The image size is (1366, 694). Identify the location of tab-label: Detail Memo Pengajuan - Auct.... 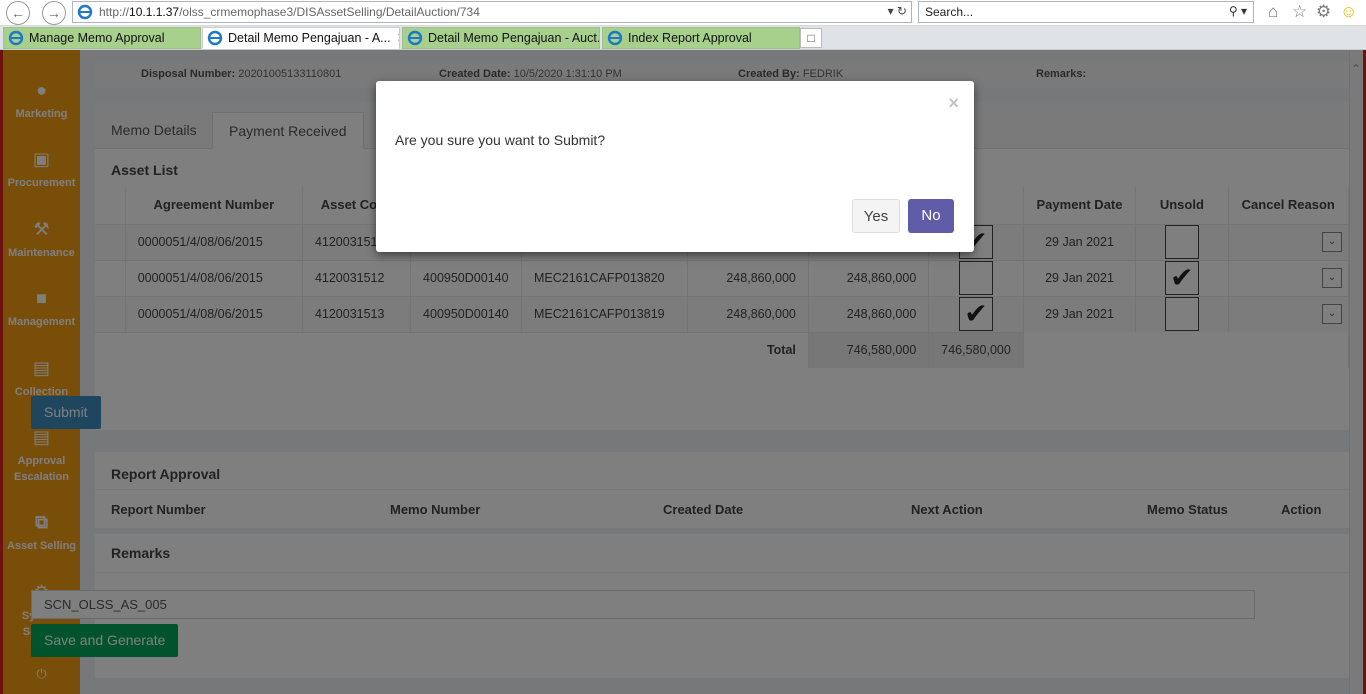
(514, 38).